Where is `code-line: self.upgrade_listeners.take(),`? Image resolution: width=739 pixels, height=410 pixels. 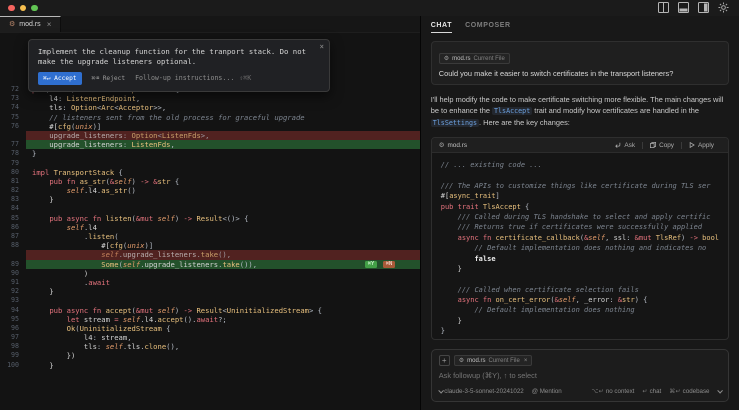 code-line: self.upgrade_listeners.take(), is located at coordinates (210, 255).